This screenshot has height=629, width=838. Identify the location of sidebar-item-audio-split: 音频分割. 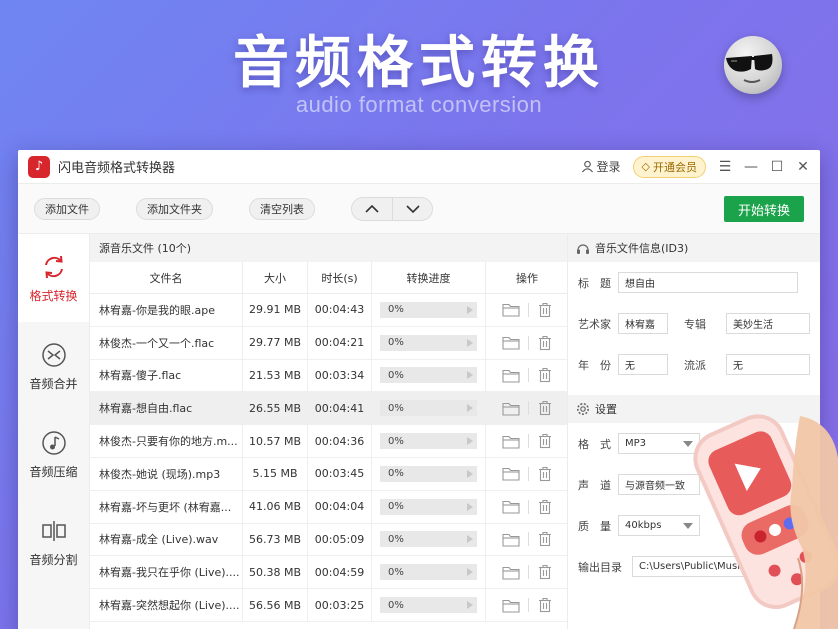
(53, 542).